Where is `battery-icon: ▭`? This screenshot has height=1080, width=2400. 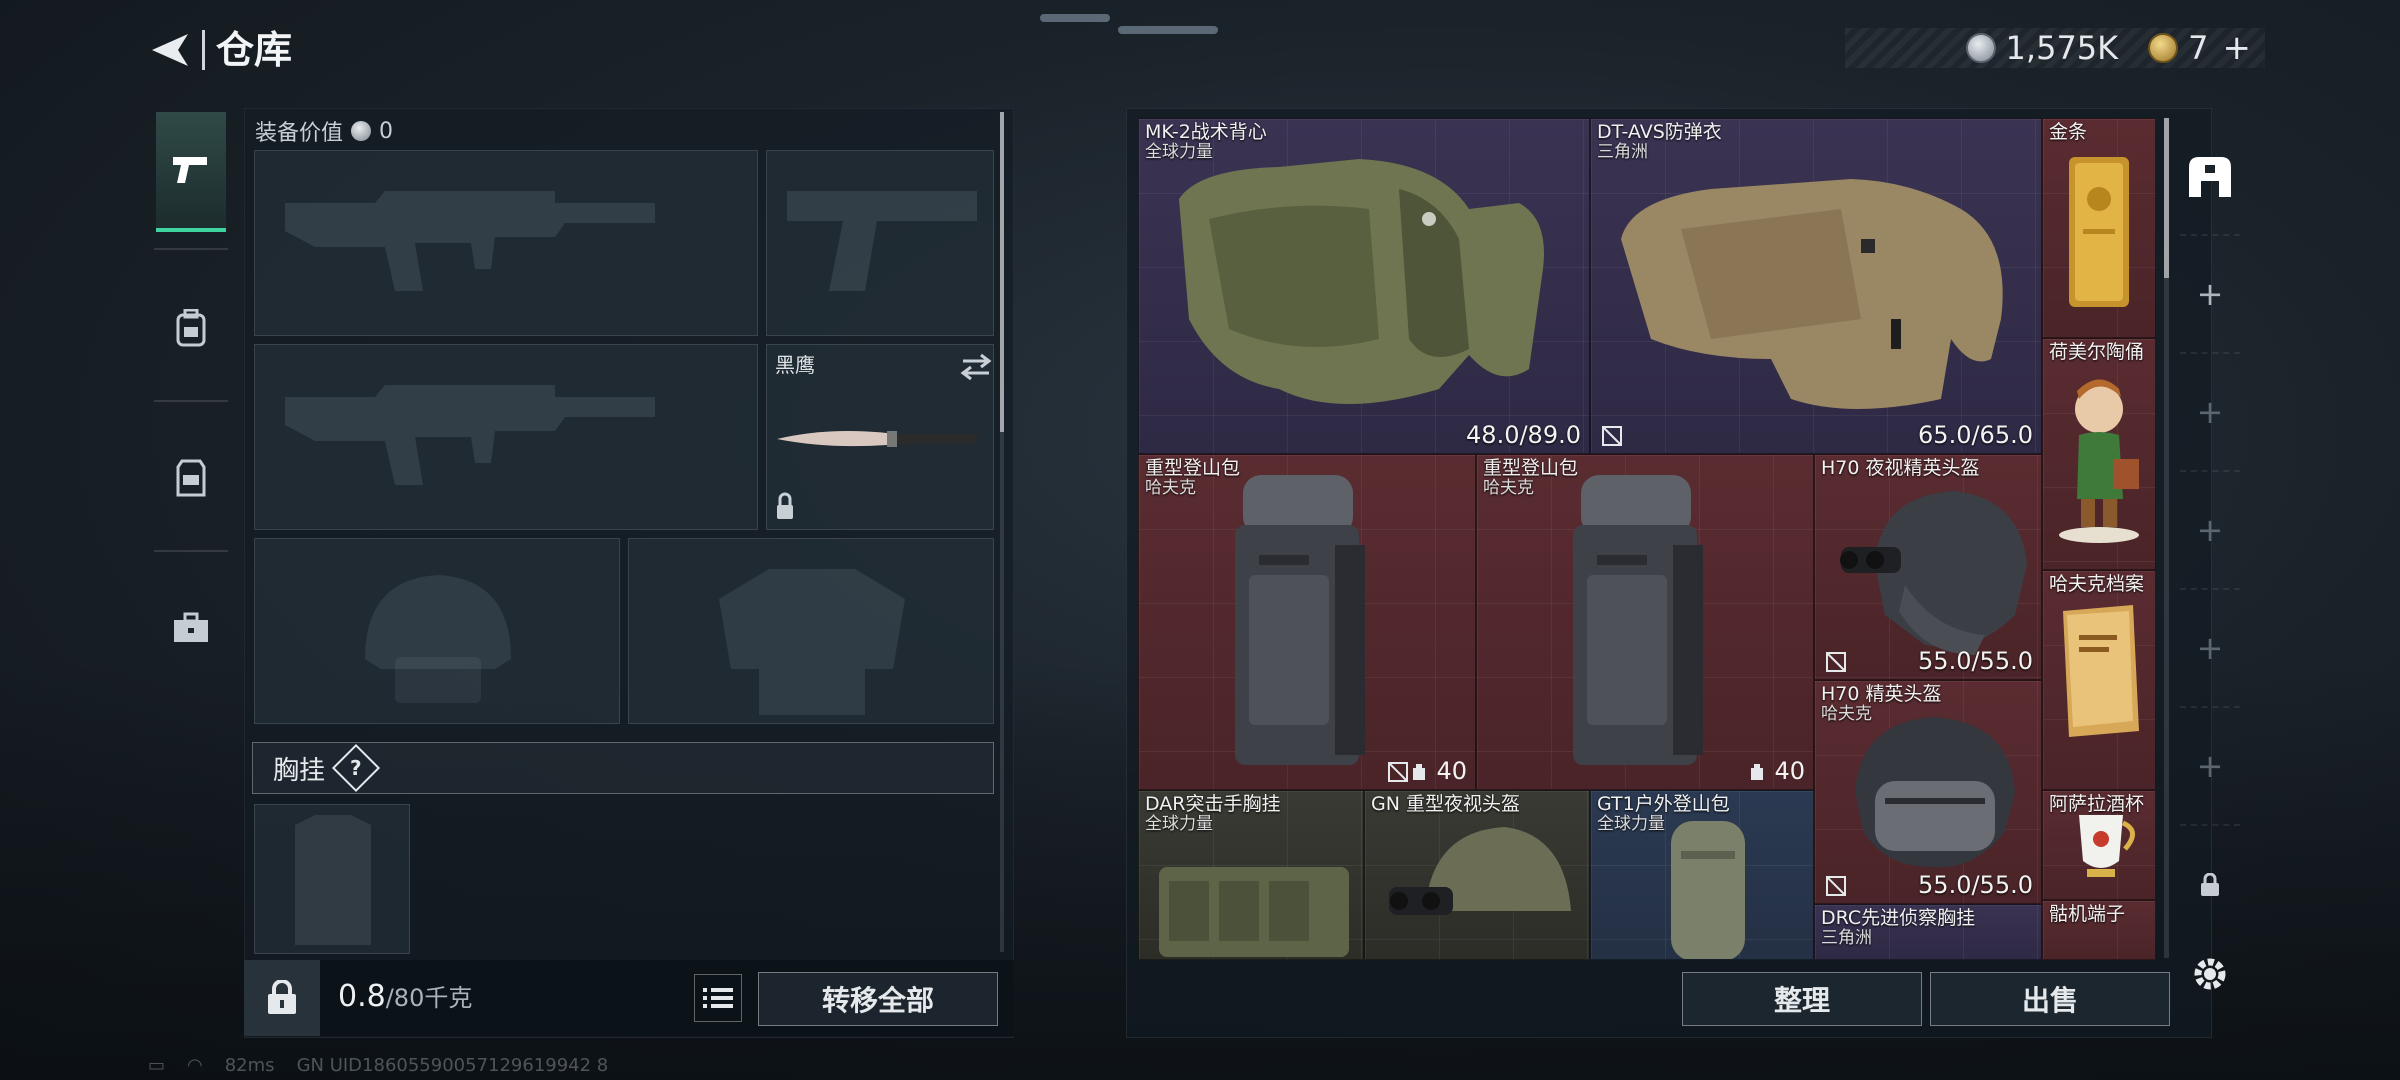 battery-icon: ▭ is located at coordinates (157, 1065).